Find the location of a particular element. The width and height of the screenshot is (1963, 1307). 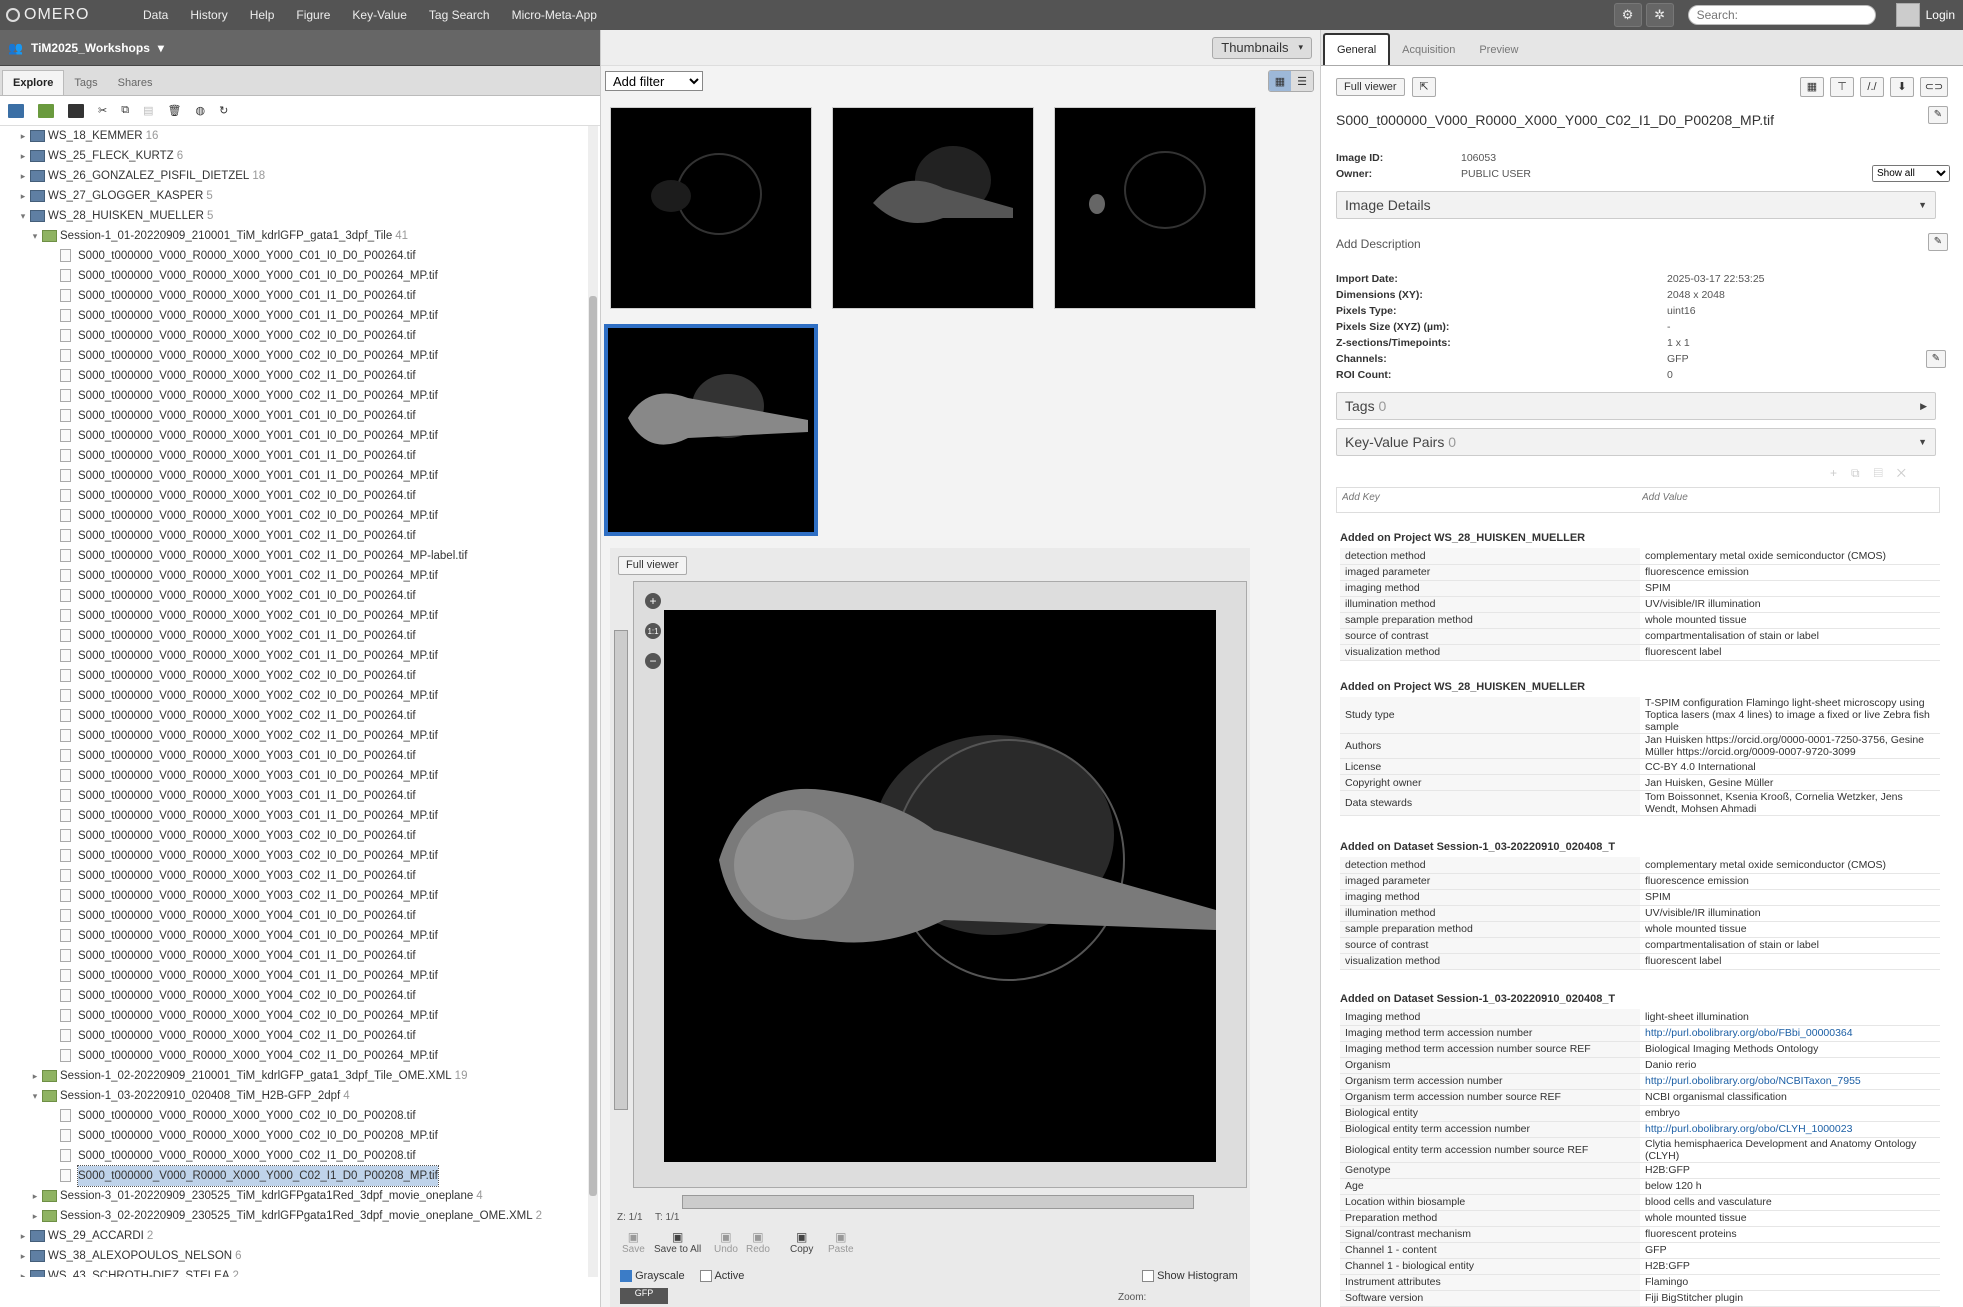

grayscale-toggle: Grayscale is located at coordinates (652, 1276).